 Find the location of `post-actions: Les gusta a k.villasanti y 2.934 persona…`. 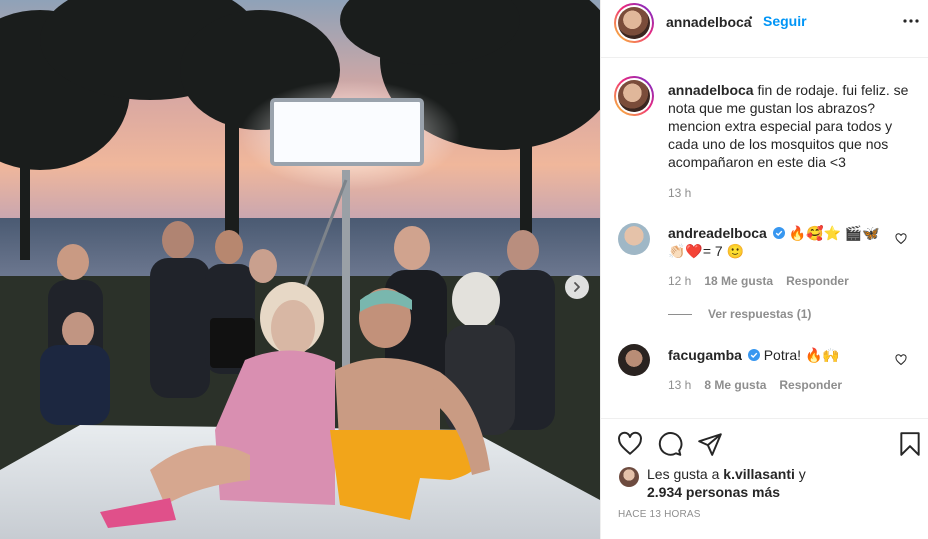

post-actions: Les gusta a k.villasanti y 2.934 persona… is located at coordinates (764, 478).